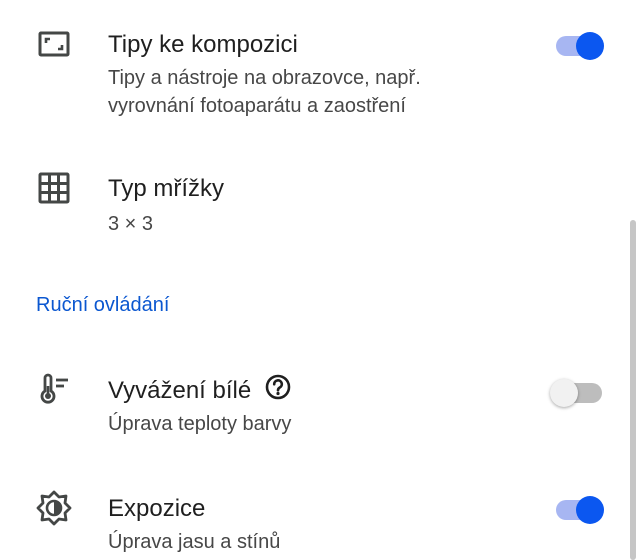 The height and width of the screenshot is (560, 640). I want to click on scrollbar, so click(633, 390).